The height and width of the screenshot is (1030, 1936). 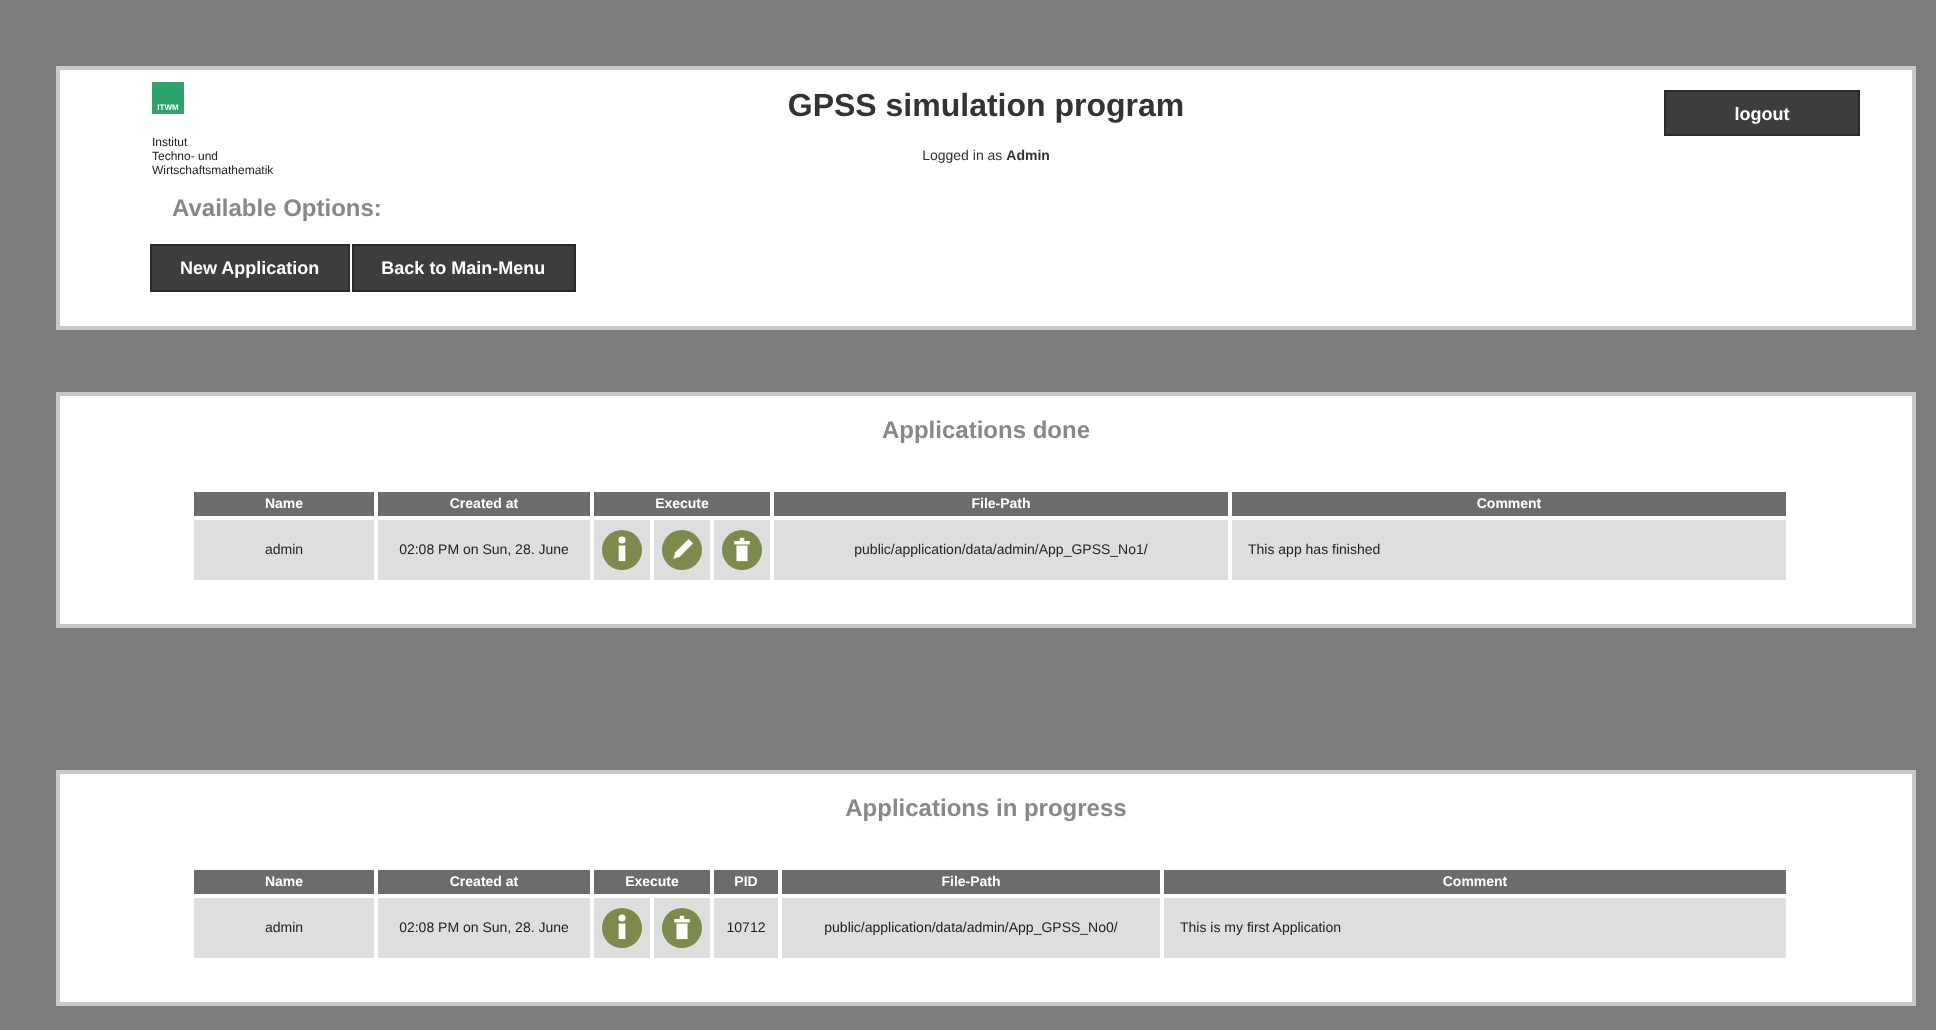 I want to click on page-title: GPSS simulation program, so click(x=986, y=108).